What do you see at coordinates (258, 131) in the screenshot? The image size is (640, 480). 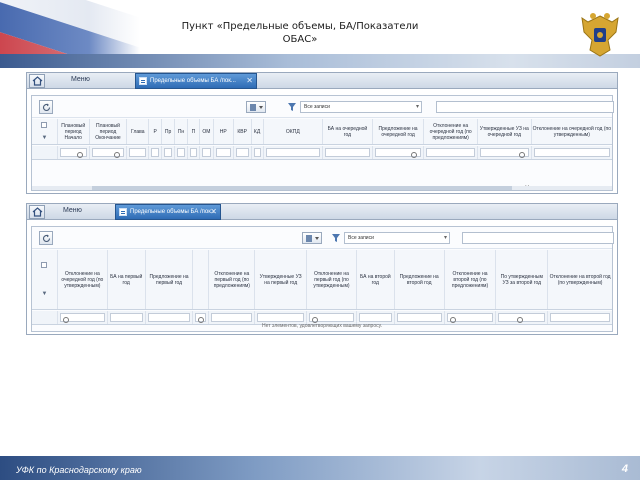 I see `column-header: КД` at bounding box center [258, 131].